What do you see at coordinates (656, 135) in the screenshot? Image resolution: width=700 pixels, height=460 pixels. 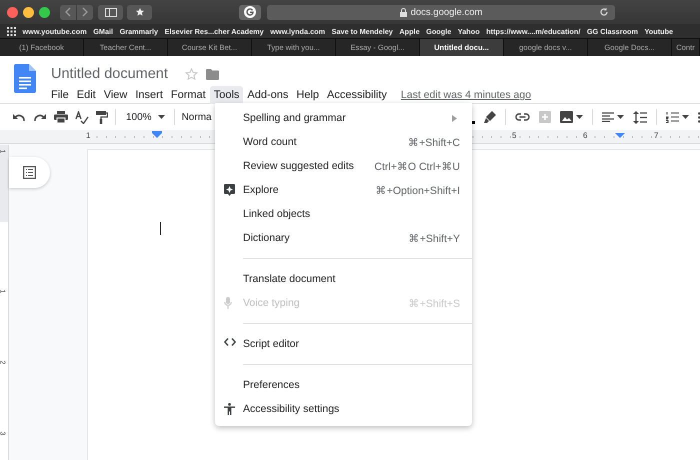 I see `ruler-number: 7` at bounding box center [656, 135].